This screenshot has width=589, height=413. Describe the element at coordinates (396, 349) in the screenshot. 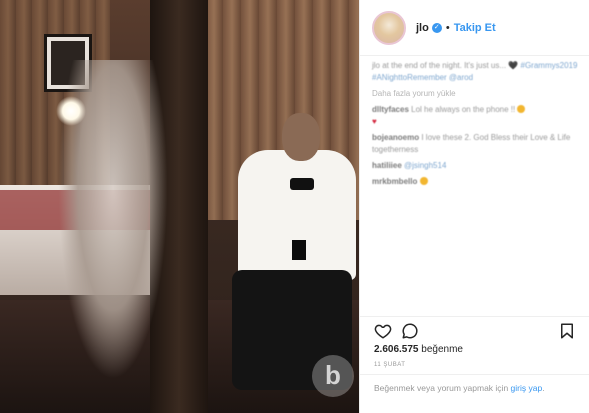

I see `likes-number: 2.606.575` at that location.